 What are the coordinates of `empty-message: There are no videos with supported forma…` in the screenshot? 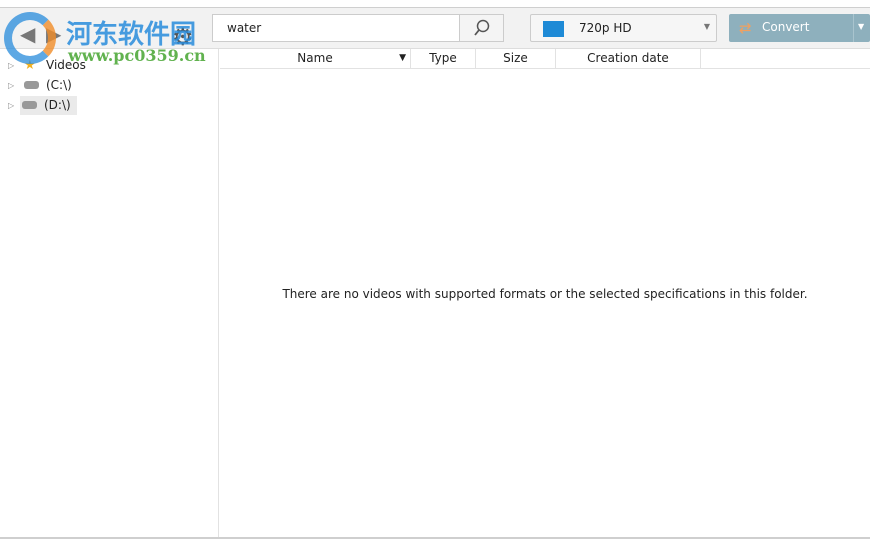 It's located at (545, 294).